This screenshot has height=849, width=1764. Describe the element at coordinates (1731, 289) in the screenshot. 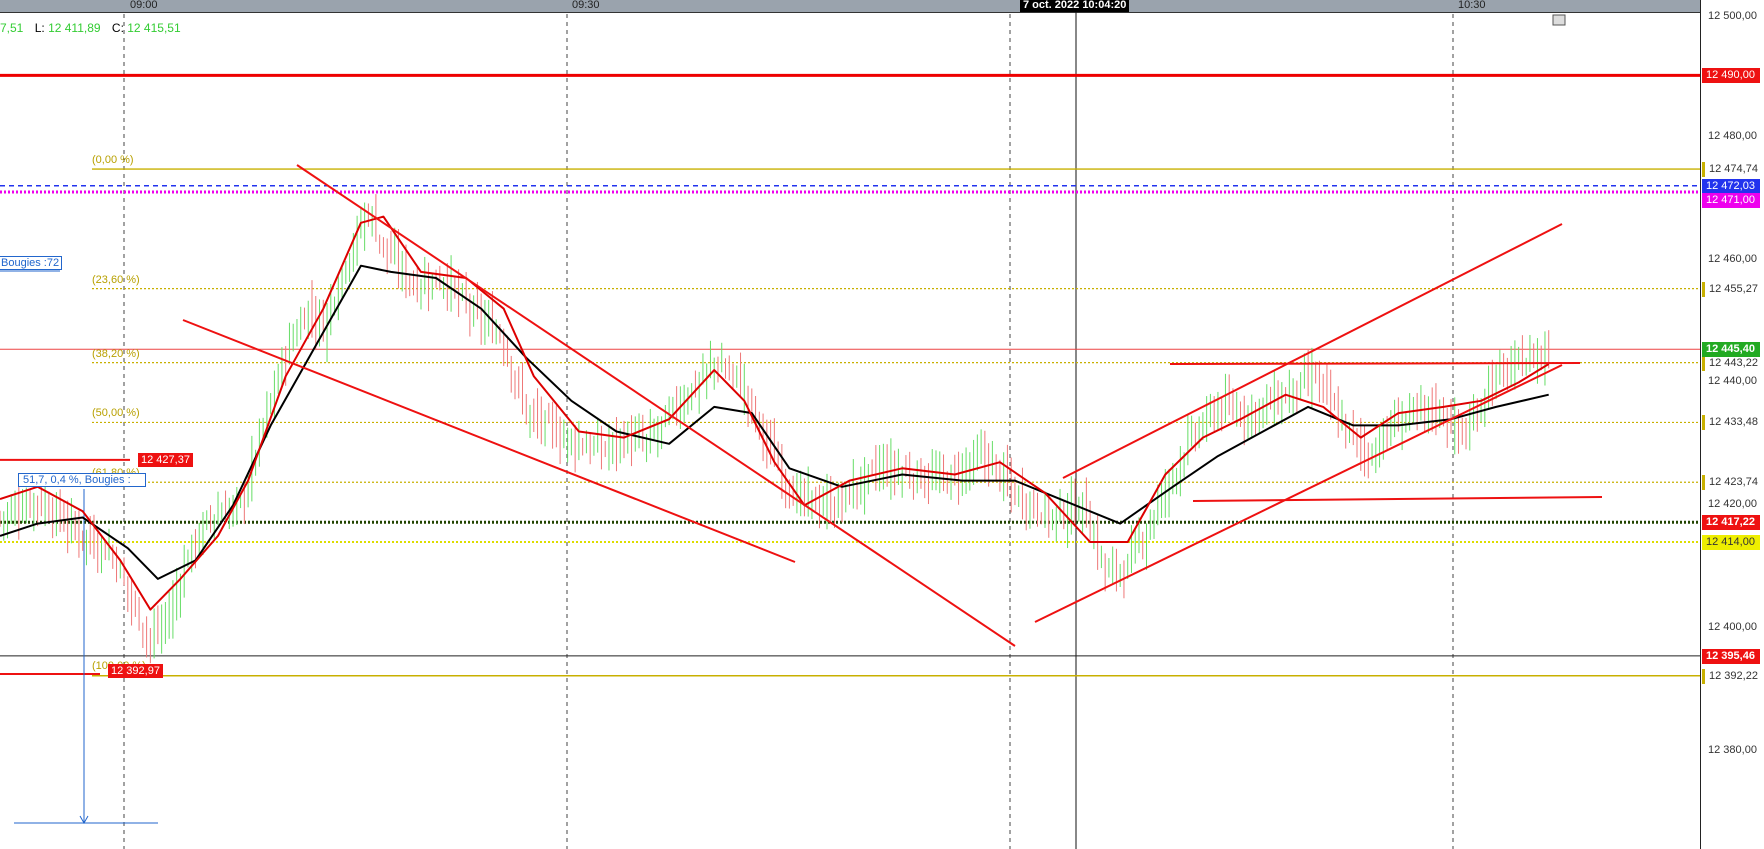

I see `fibo-price-label-1: 12 455,27` at that location.